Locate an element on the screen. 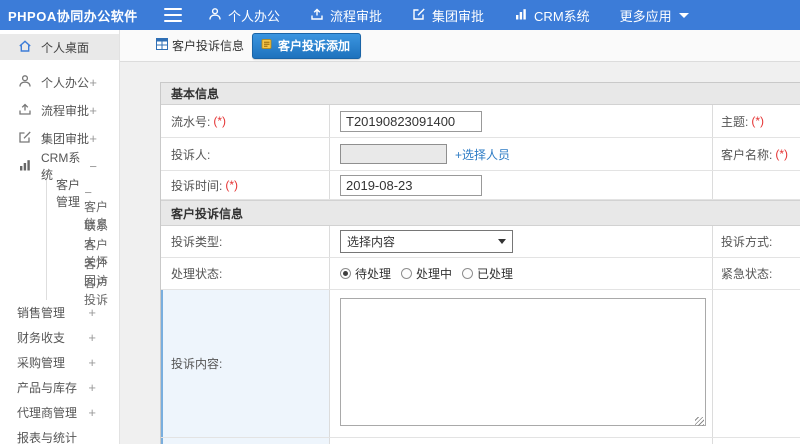  urgent-status-label: 紧急状态: is located at coordinates (747, 274).